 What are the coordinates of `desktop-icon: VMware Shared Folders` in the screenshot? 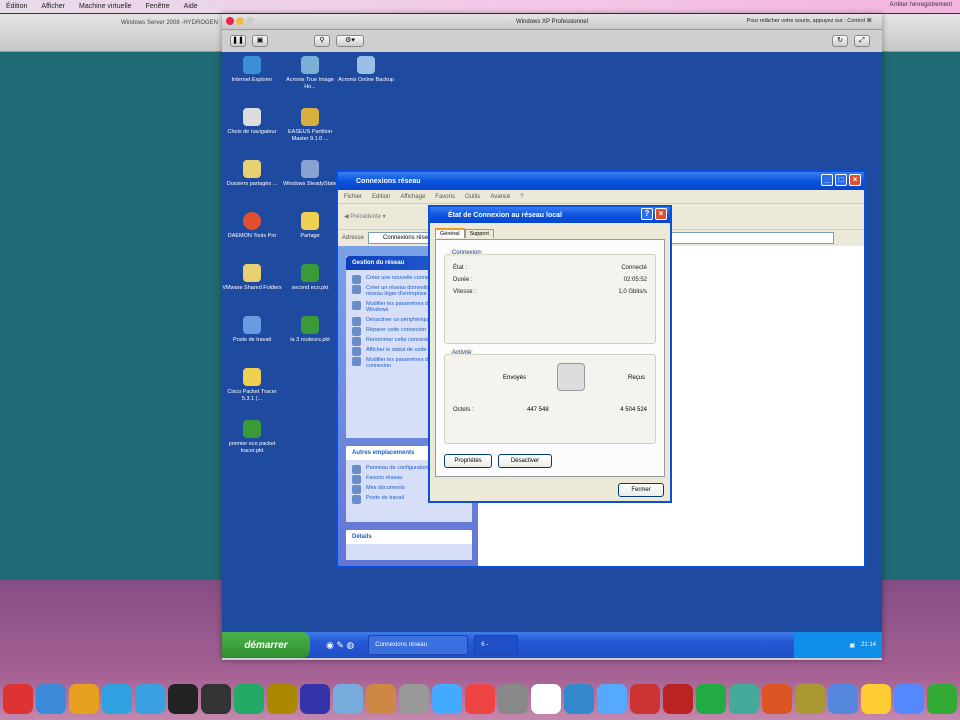 It's located at (252, 278).